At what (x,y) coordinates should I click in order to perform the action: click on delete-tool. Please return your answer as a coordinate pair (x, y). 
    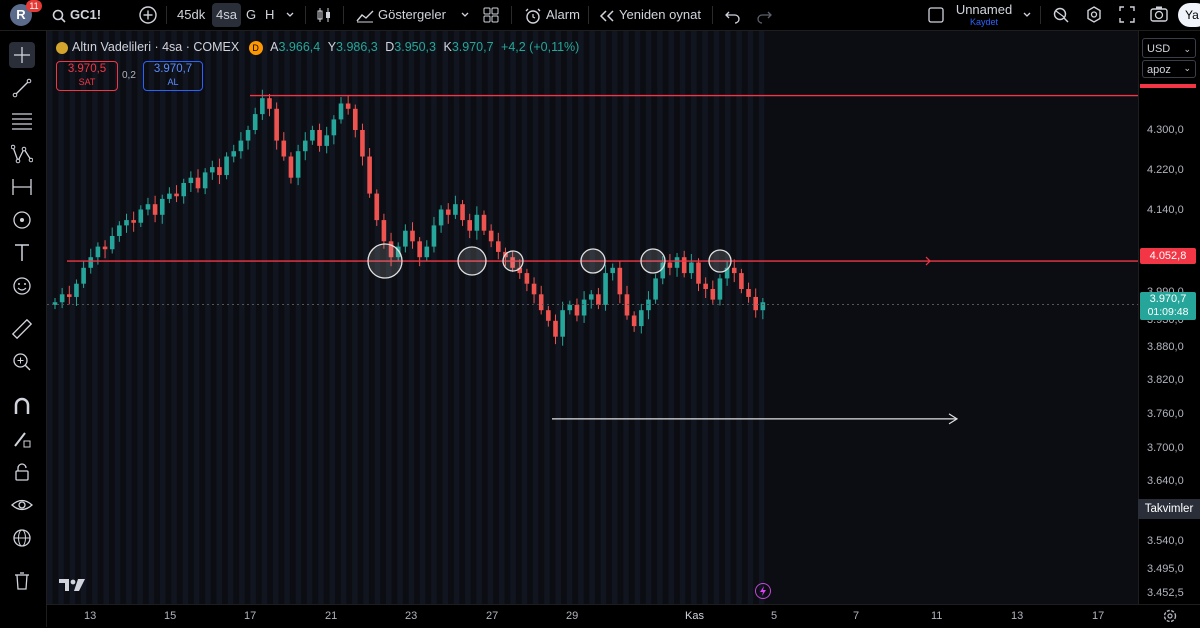
    Looking at the image, I should click on (22, 581).